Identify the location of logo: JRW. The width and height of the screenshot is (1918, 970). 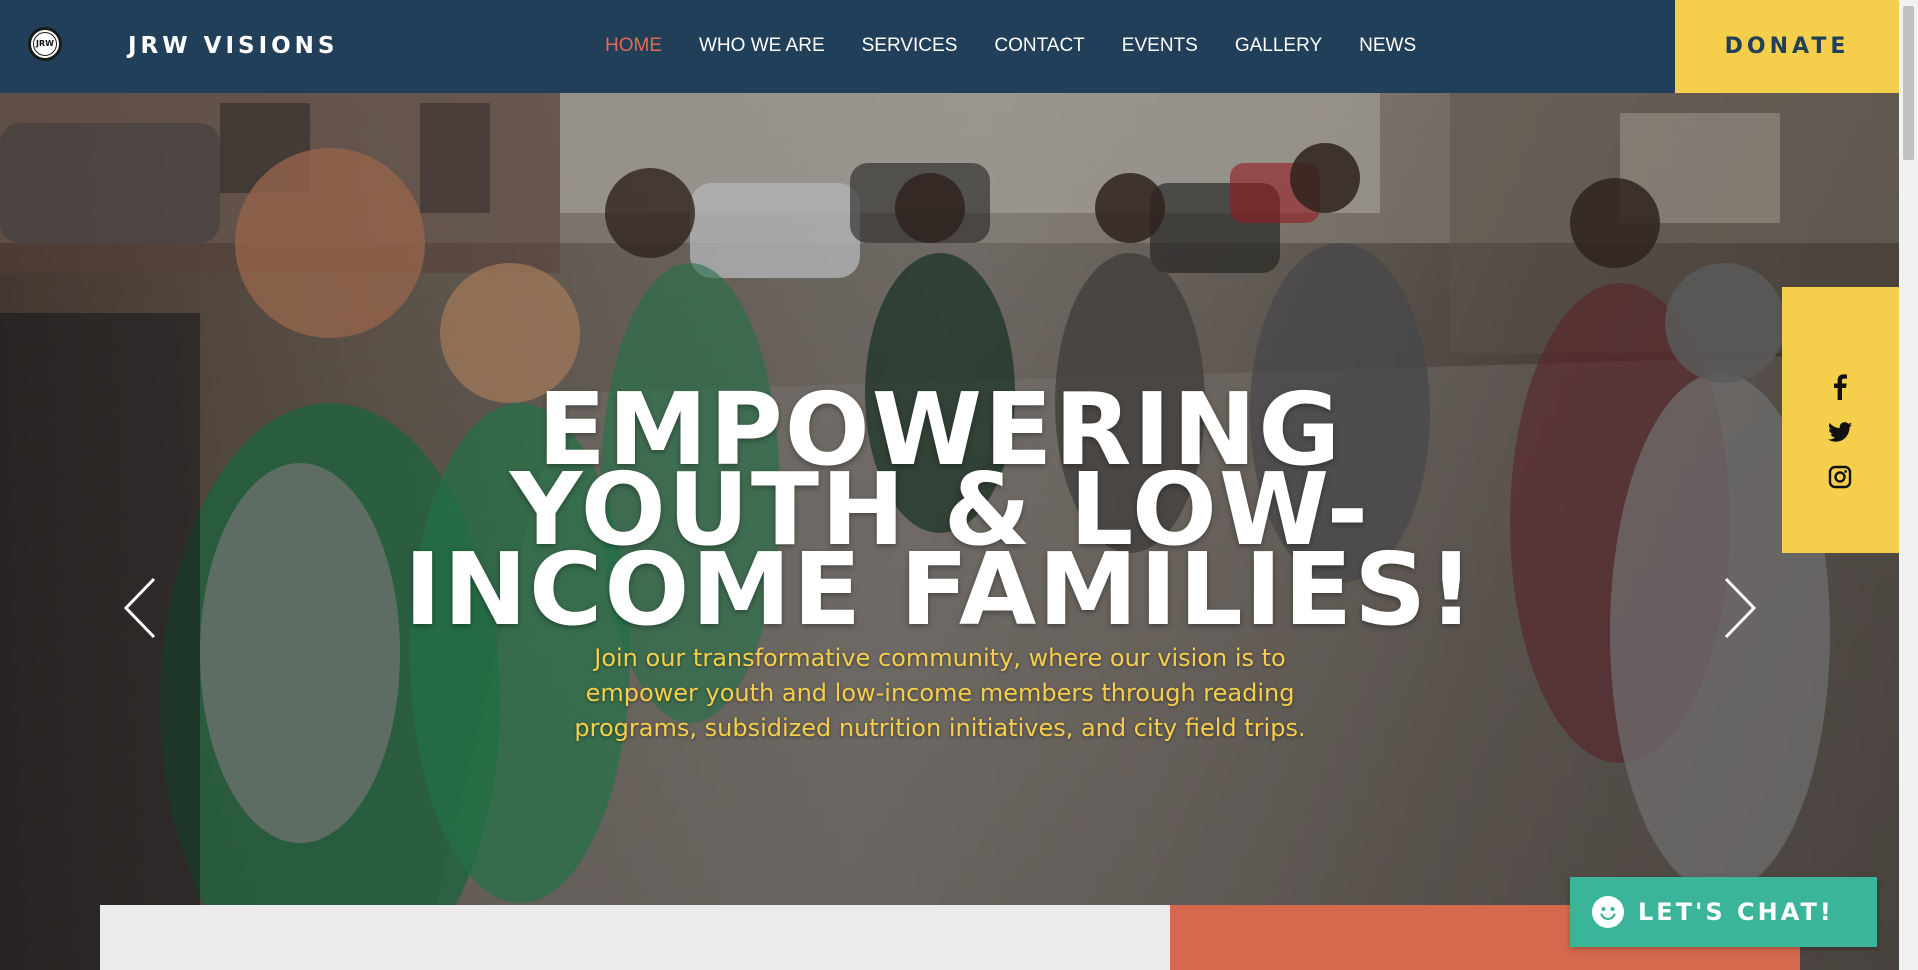
(45, 44).